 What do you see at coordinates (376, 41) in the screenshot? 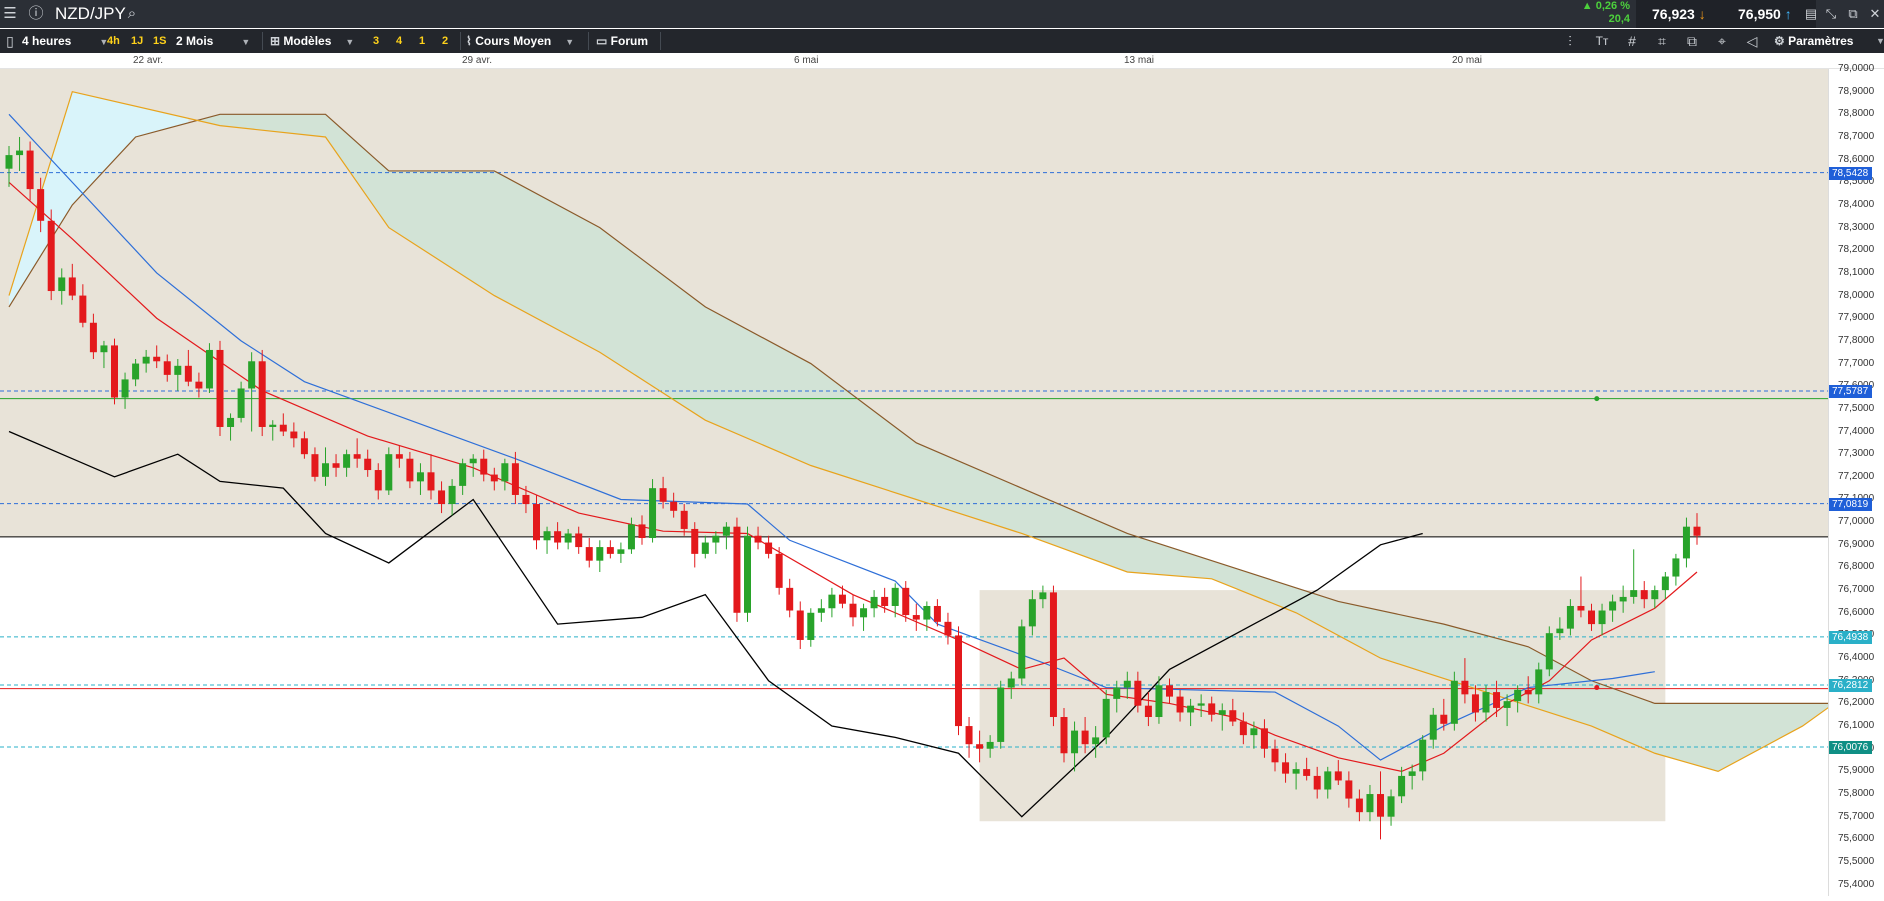
I see `layout-3: 3` at bounding box center [376, 41].